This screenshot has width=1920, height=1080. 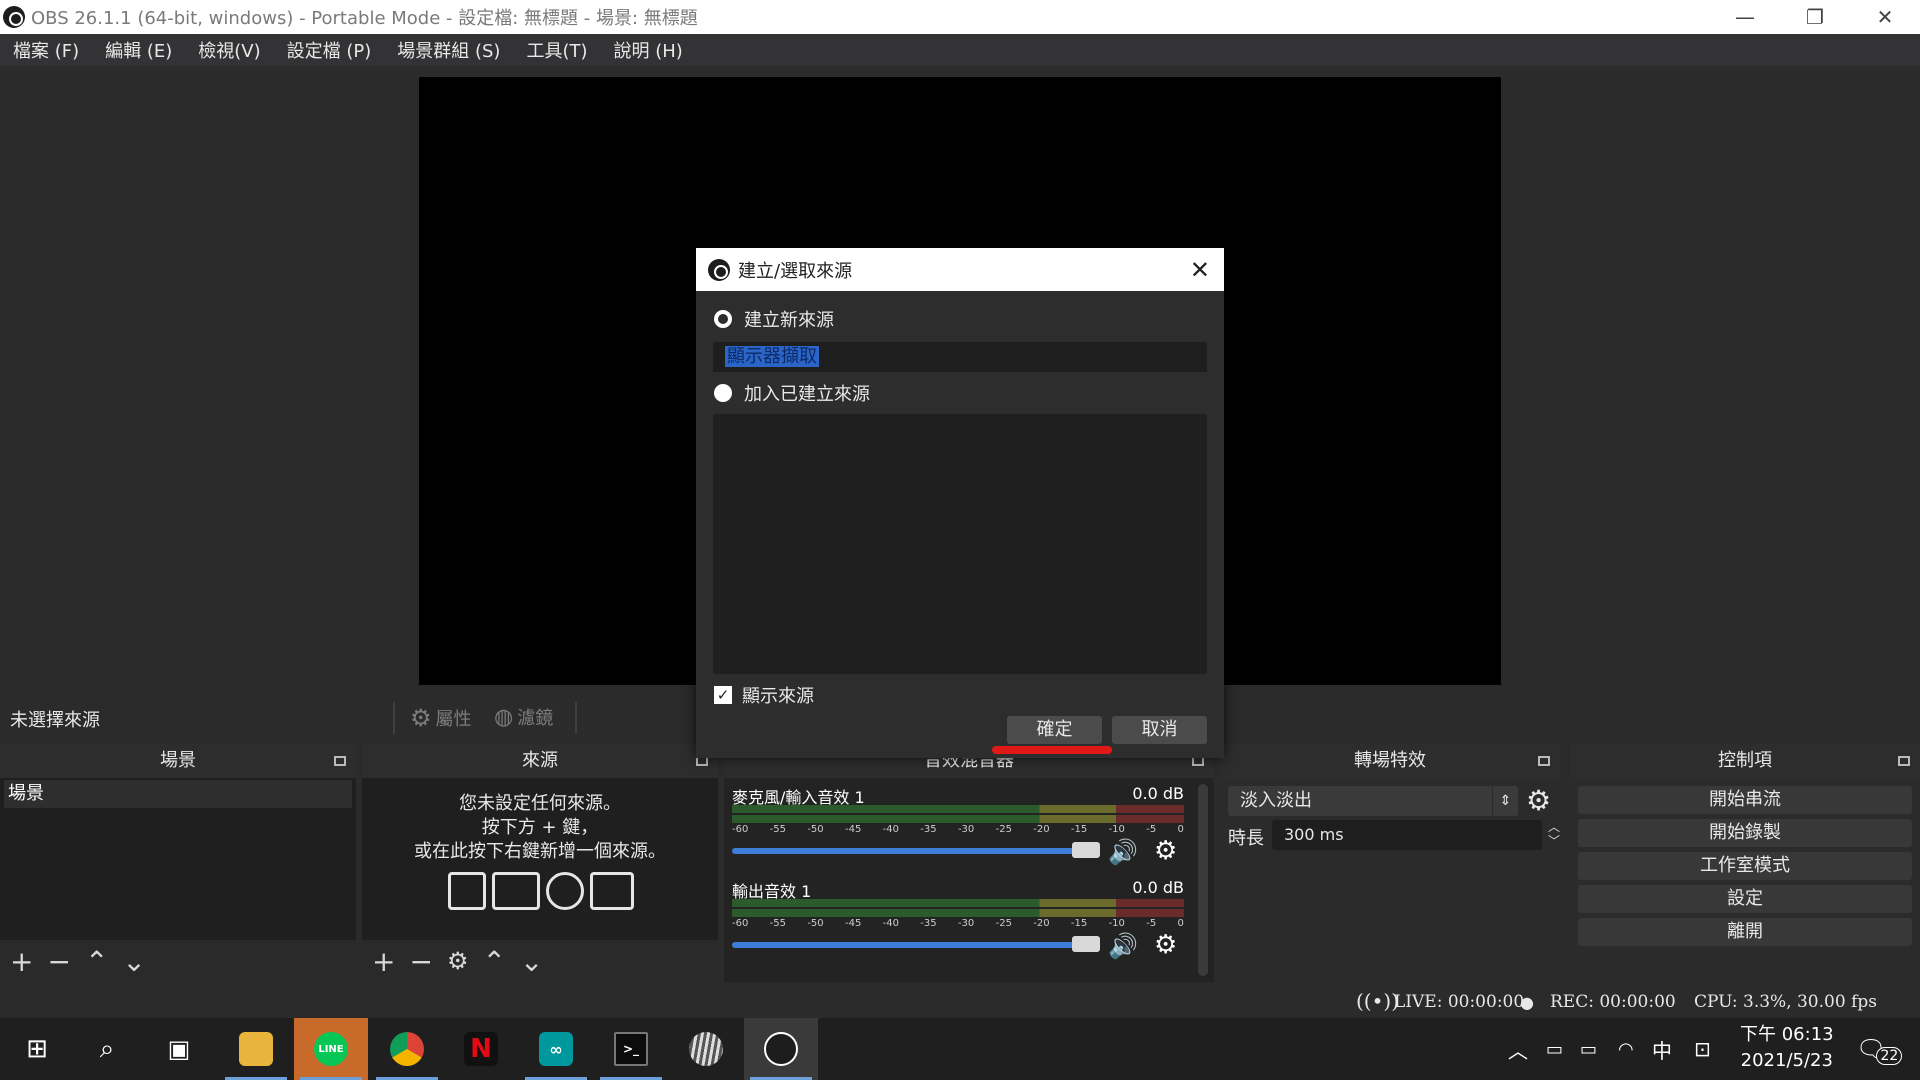 I want to click on start-recording-button: 開始錄製, so click(x=1745, y=833).